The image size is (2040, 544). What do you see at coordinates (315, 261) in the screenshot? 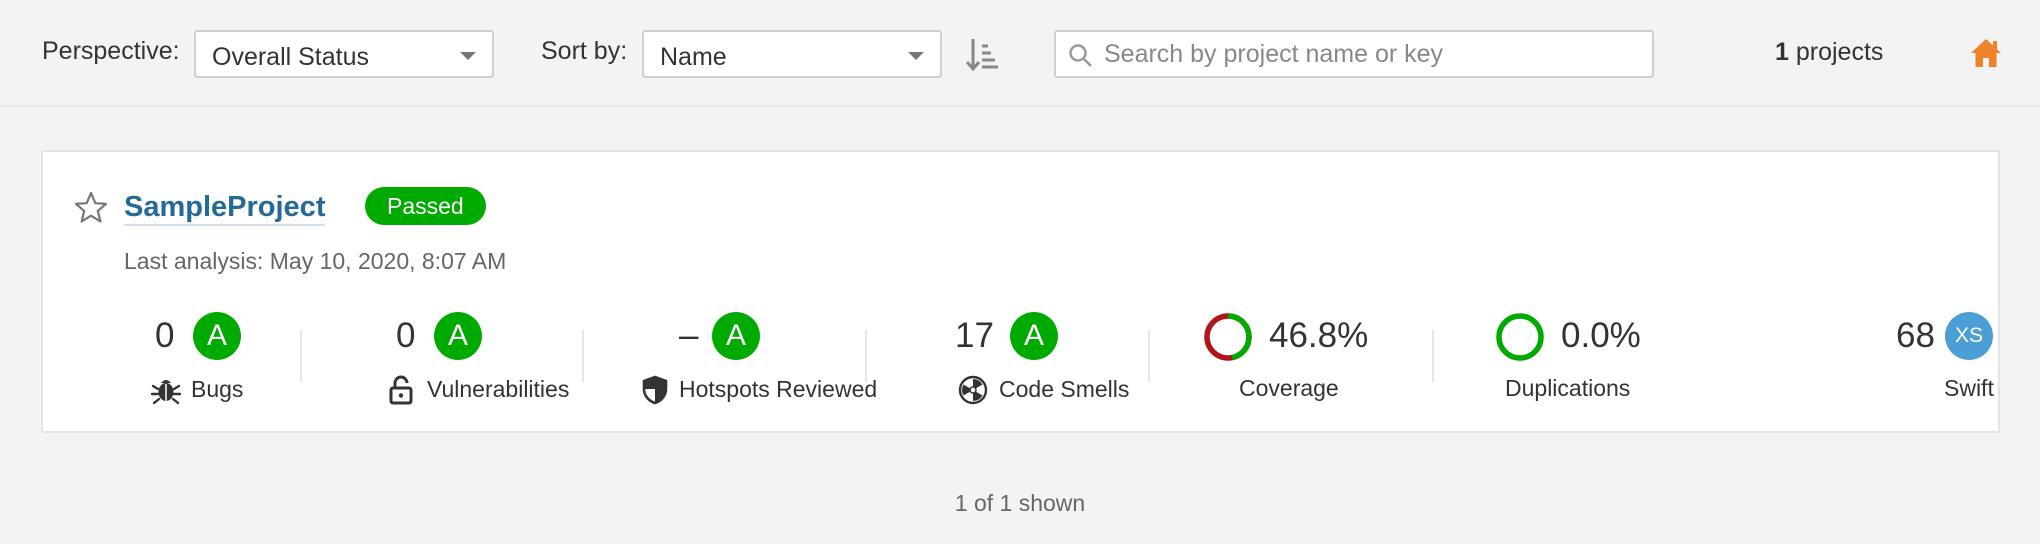
I see `last-analysis-date: Last analysis: May 10, 2020, 8:07 AM` at bounding box center [315, 261].